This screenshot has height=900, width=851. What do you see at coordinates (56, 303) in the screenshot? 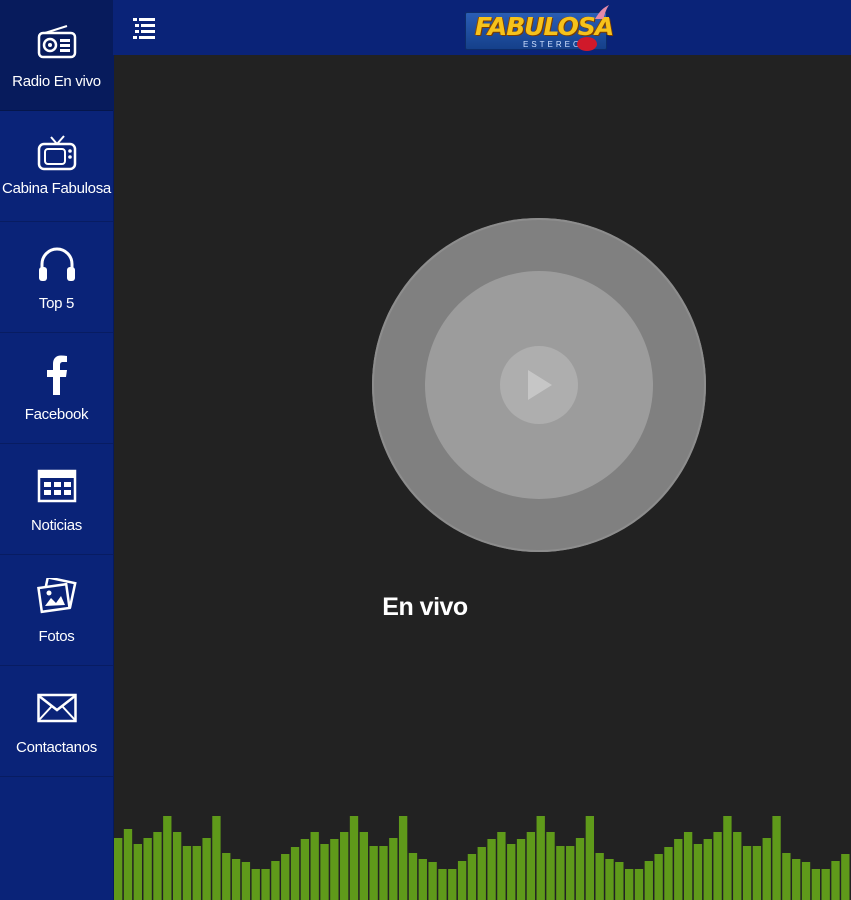
I see `sidebar-item-label: Top 5` at bounding box center [56, 303].